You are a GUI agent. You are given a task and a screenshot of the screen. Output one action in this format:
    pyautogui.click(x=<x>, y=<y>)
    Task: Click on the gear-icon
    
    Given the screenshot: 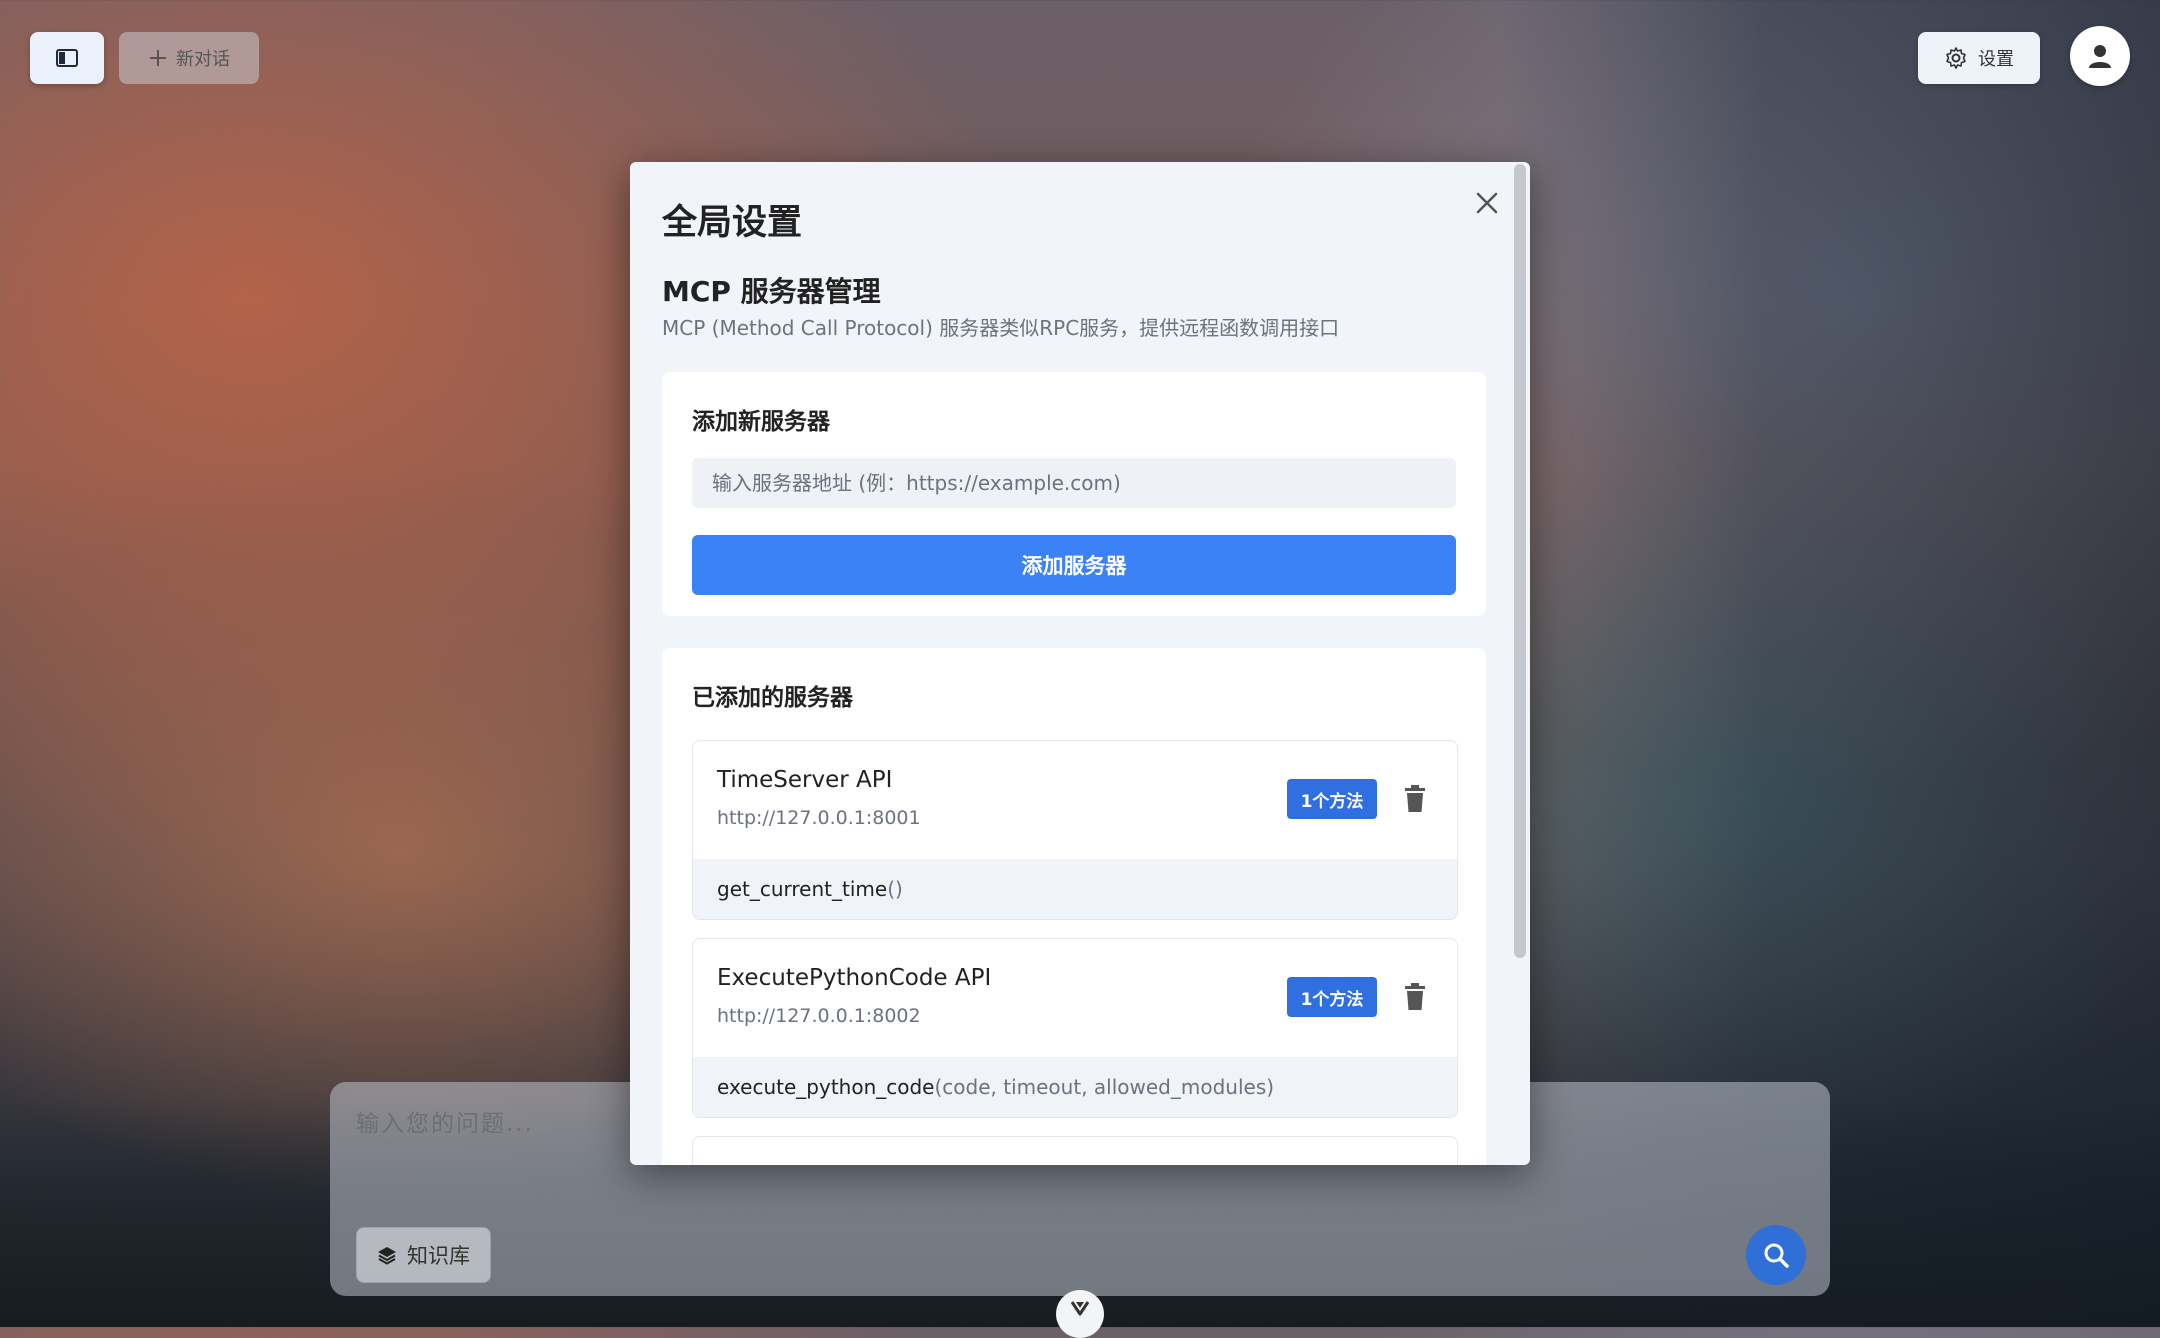 What is the action you would take?
    pyautogui.click(x=1956, y=58)
    